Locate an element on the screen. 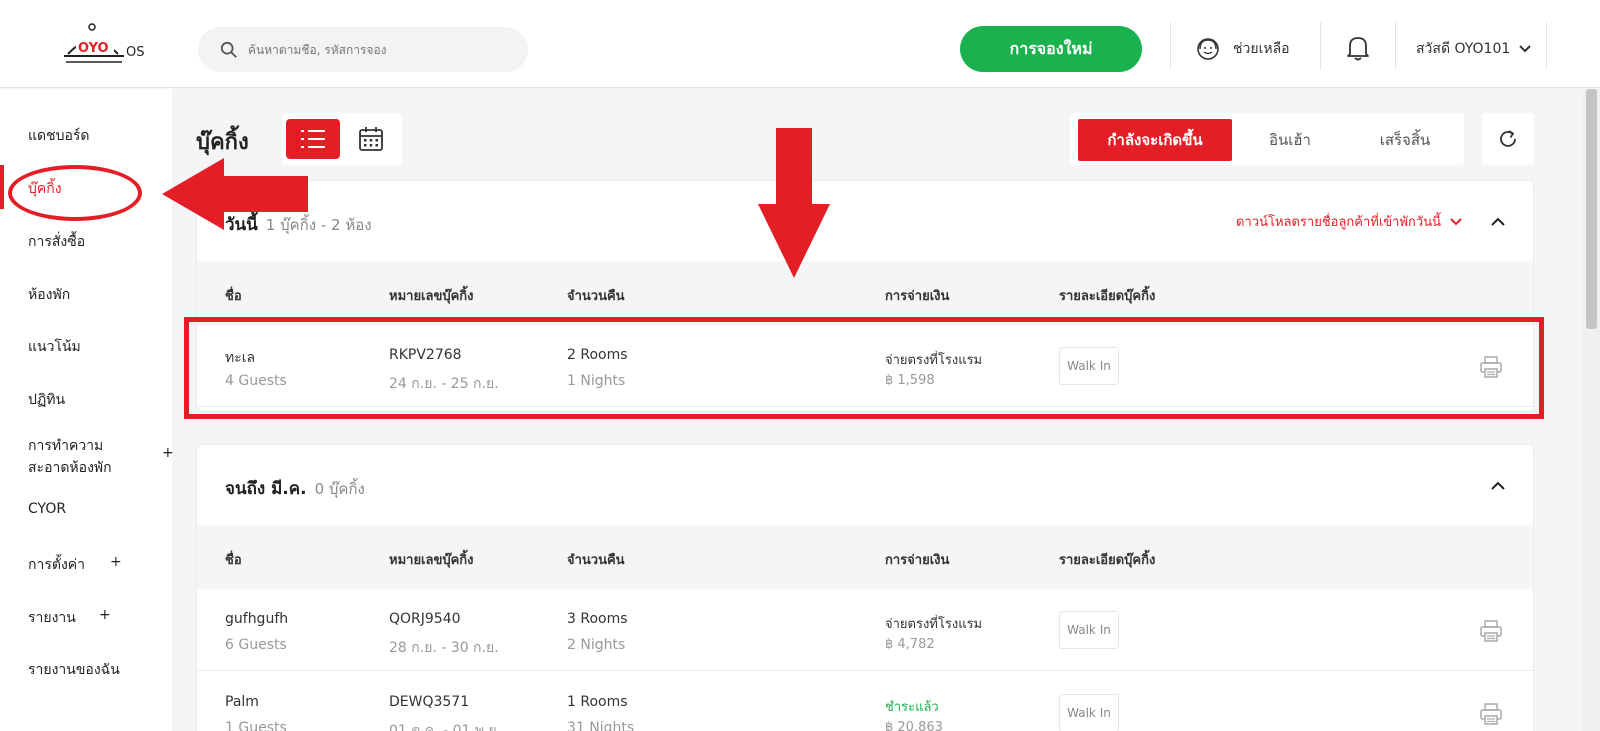  stay-dates: 28 ก.ย. - 30 ก.ย. is located at coordinates (444, 648).